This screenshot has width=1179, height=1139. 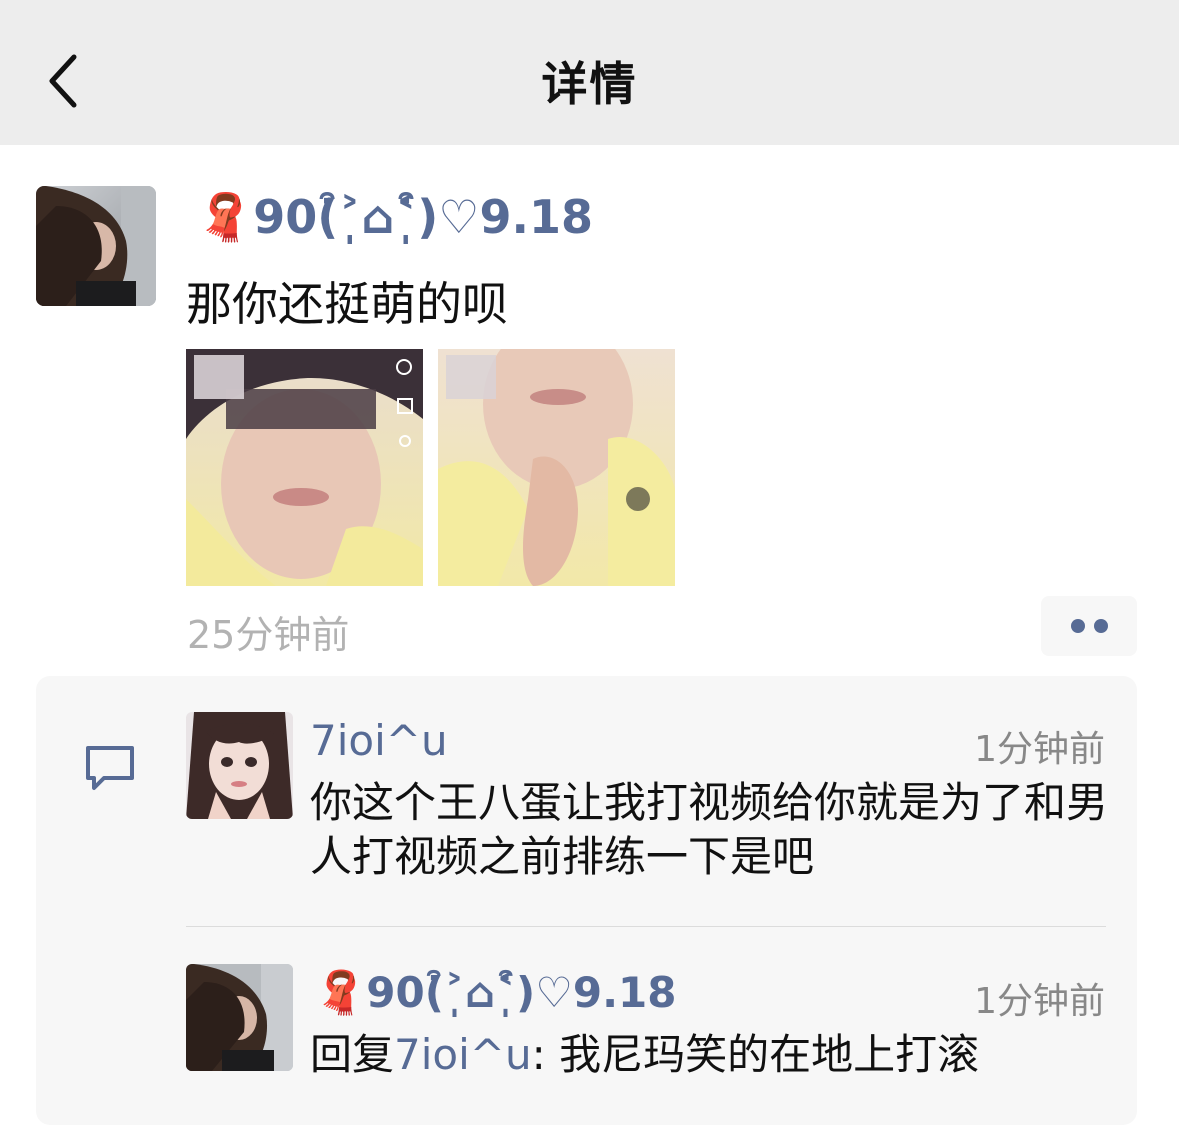 I want to click on comment-author: 7ioi^u, so click(x=379, y=740).